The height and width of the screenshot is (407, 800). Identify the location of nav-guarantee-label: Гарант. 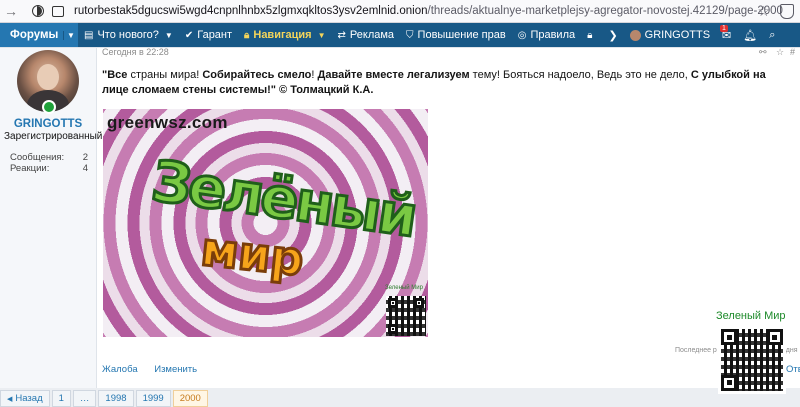
(215, 35).